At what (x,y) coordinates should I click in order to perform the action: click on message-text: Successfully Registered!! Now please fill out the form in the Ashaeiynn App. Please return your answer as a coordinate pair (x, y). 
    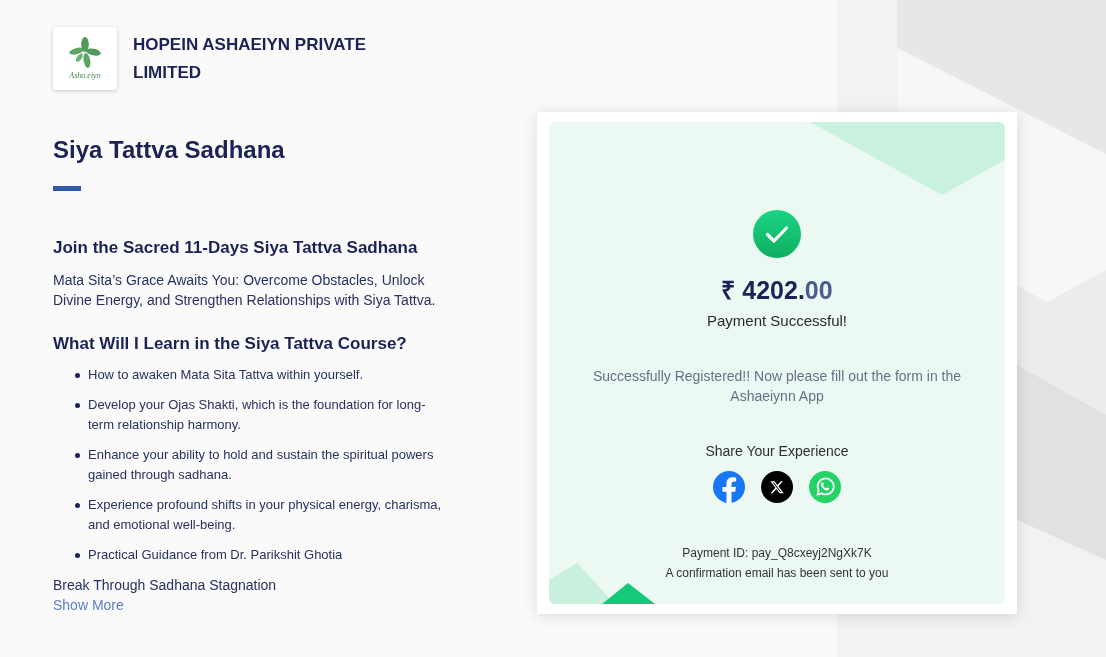
    Looking at the image, I should click on (777, 386).